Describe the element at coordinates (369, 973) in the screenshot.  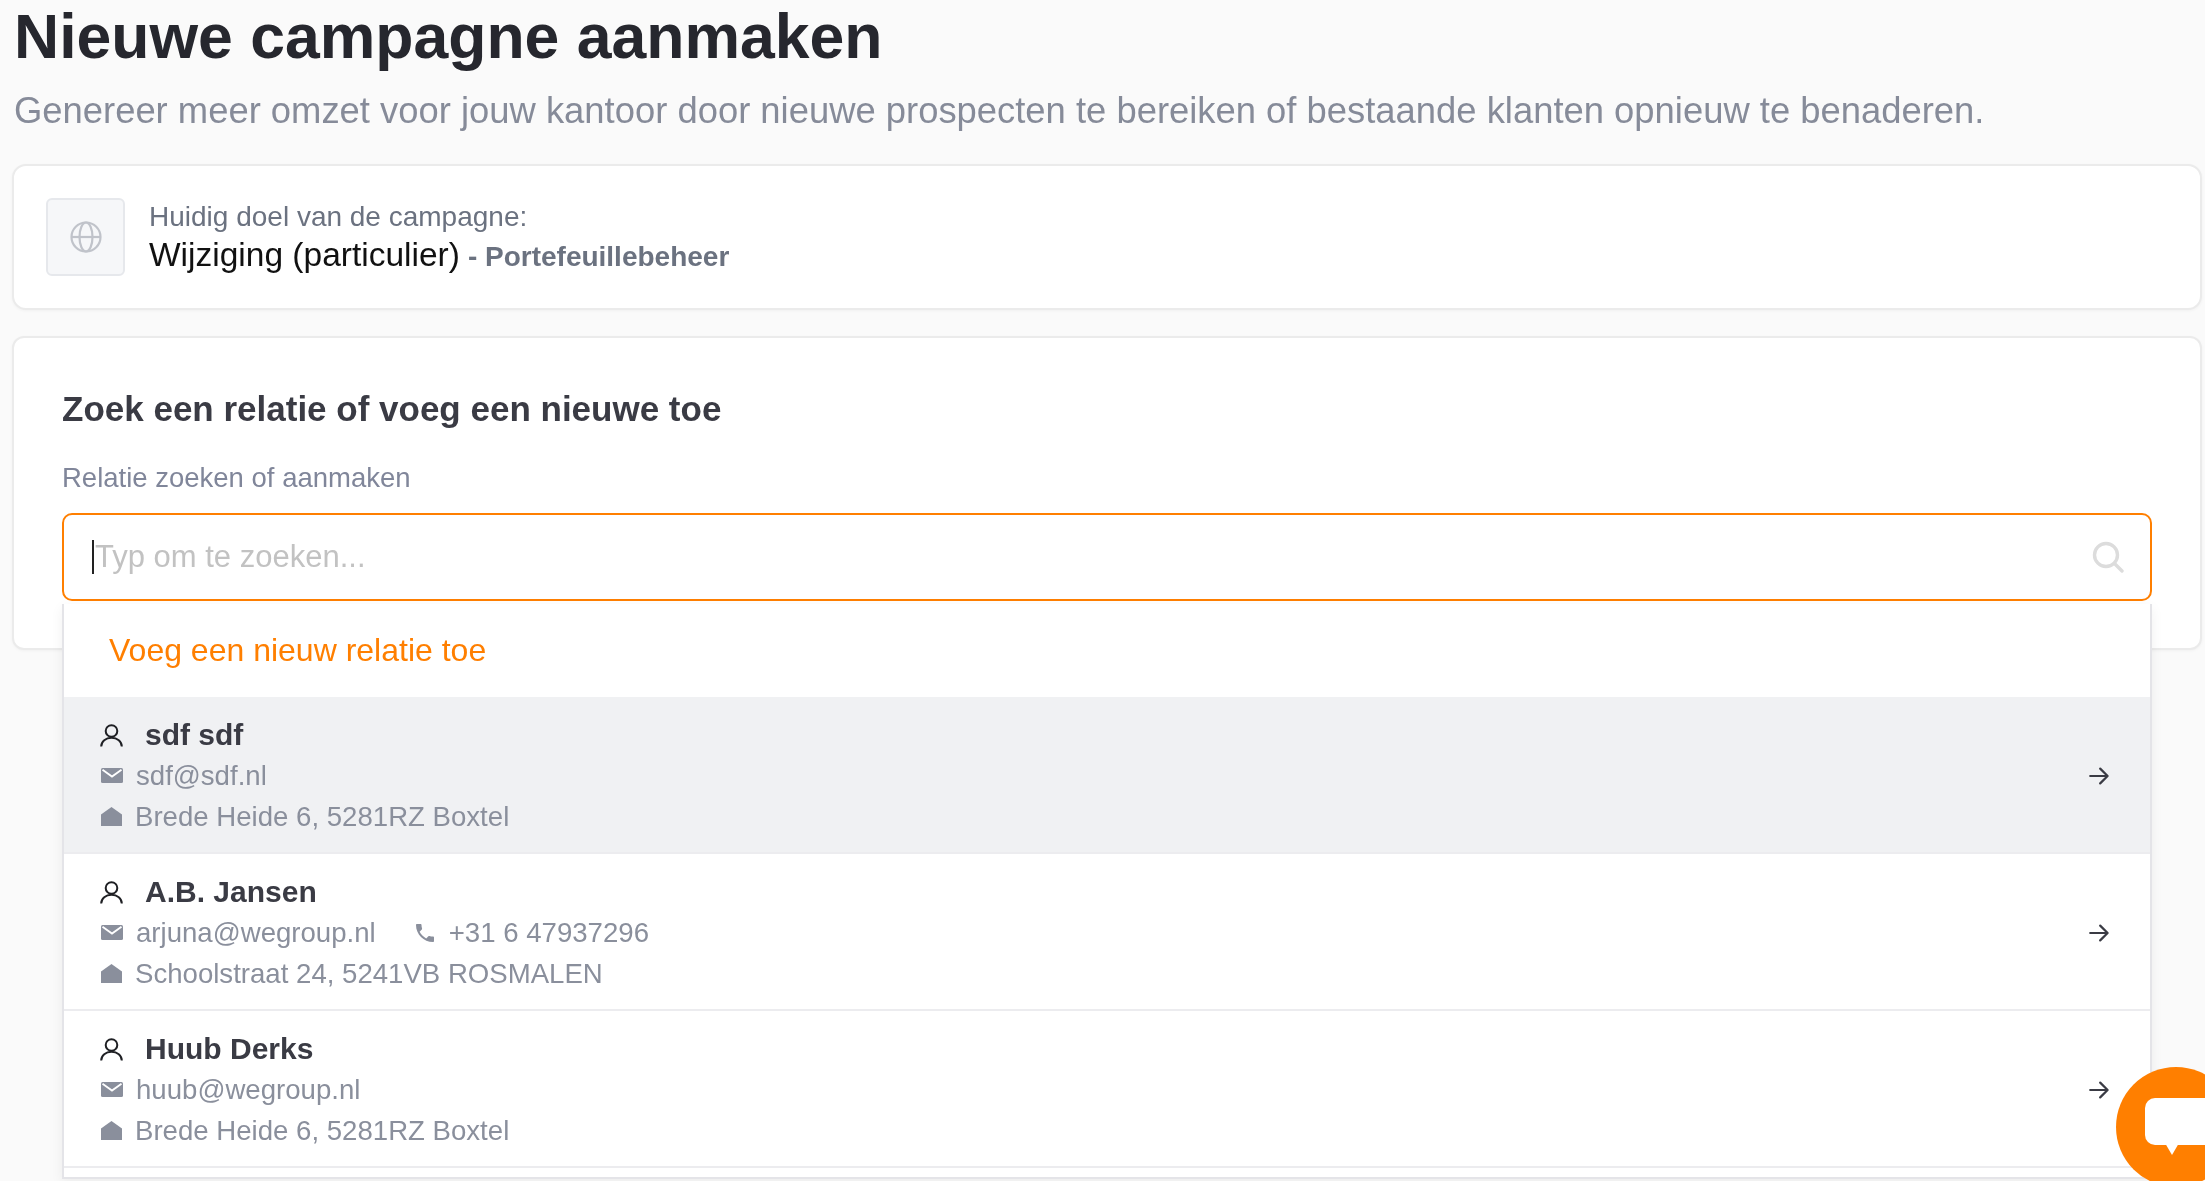
I see `relation-address: Schoolstraat 24, 5241VB ROSMALEN` at that location.